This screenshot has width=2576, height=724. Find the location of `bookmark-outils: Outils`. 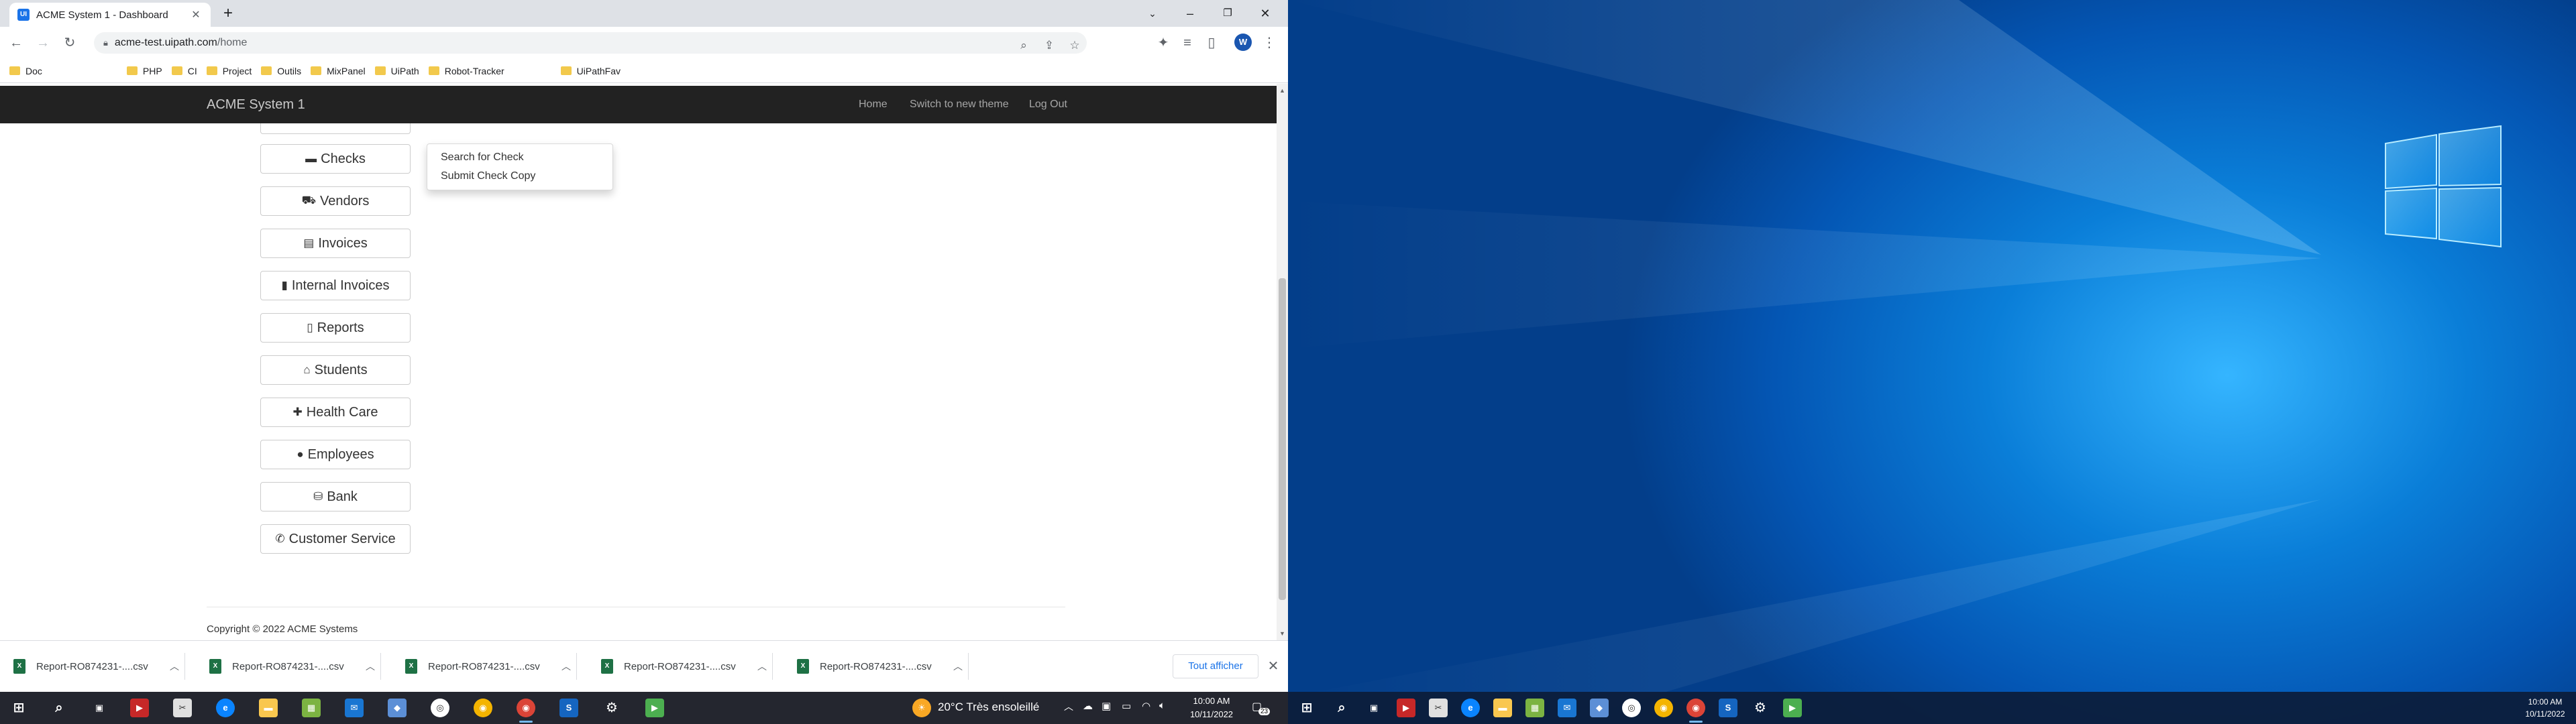

bookmark-outils: Outils is located at coordinates (281, 71).